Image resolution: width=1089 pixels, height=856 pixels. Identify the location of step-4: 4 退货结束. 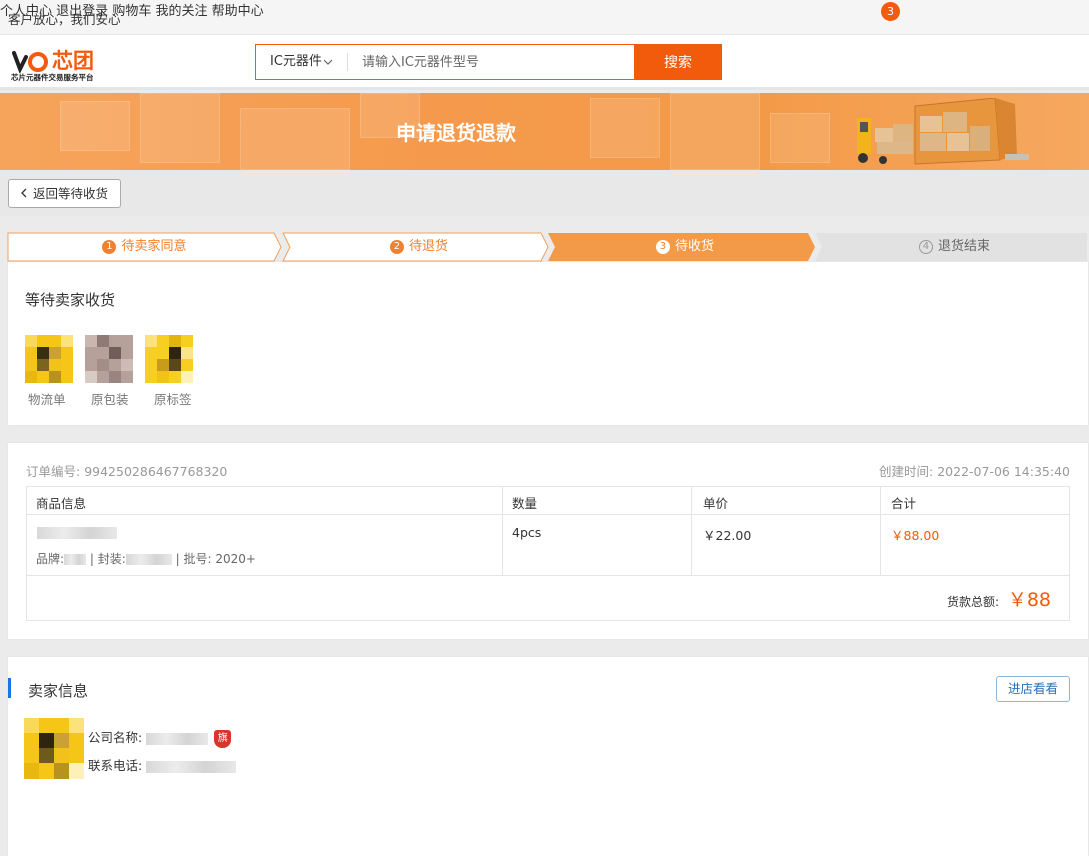
(954, 246).